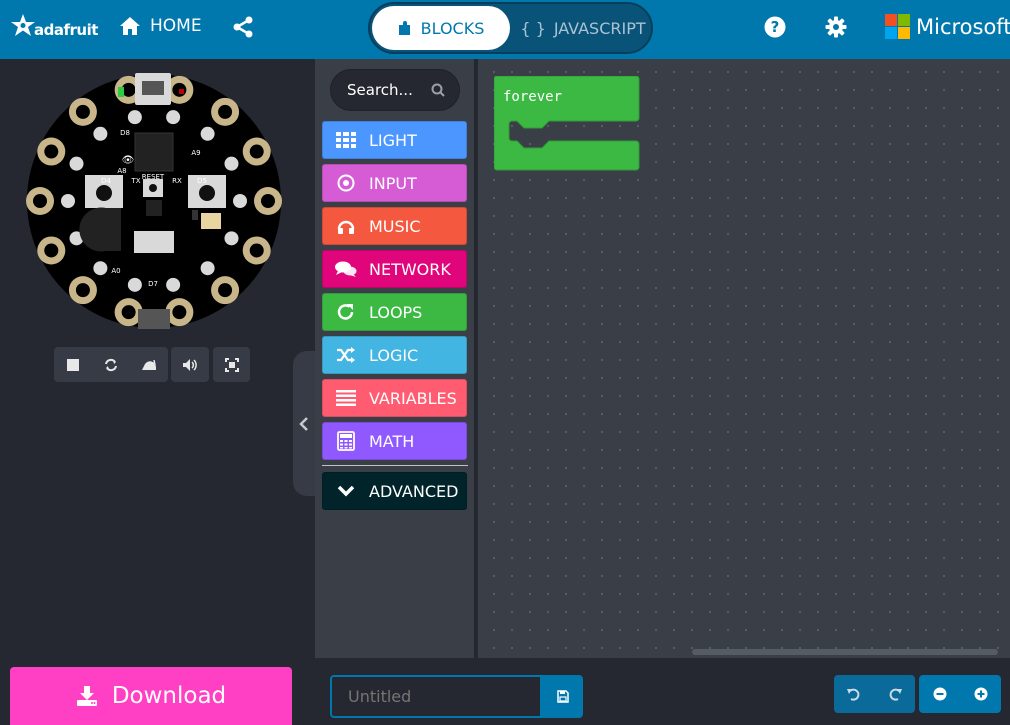 This screenshot has width=1010, height=725. I want to click on zoom-group, so click(960, 694).